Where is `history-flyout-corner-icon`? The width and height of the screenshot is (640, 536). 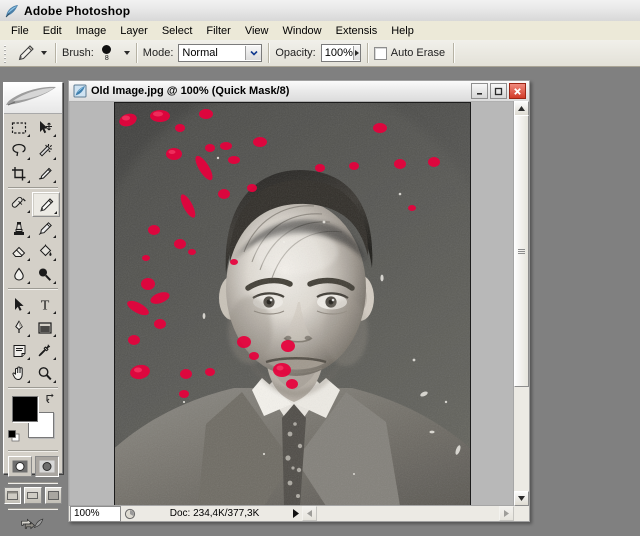 history-flyout-corner-icon is located at coordinates (54, 236).